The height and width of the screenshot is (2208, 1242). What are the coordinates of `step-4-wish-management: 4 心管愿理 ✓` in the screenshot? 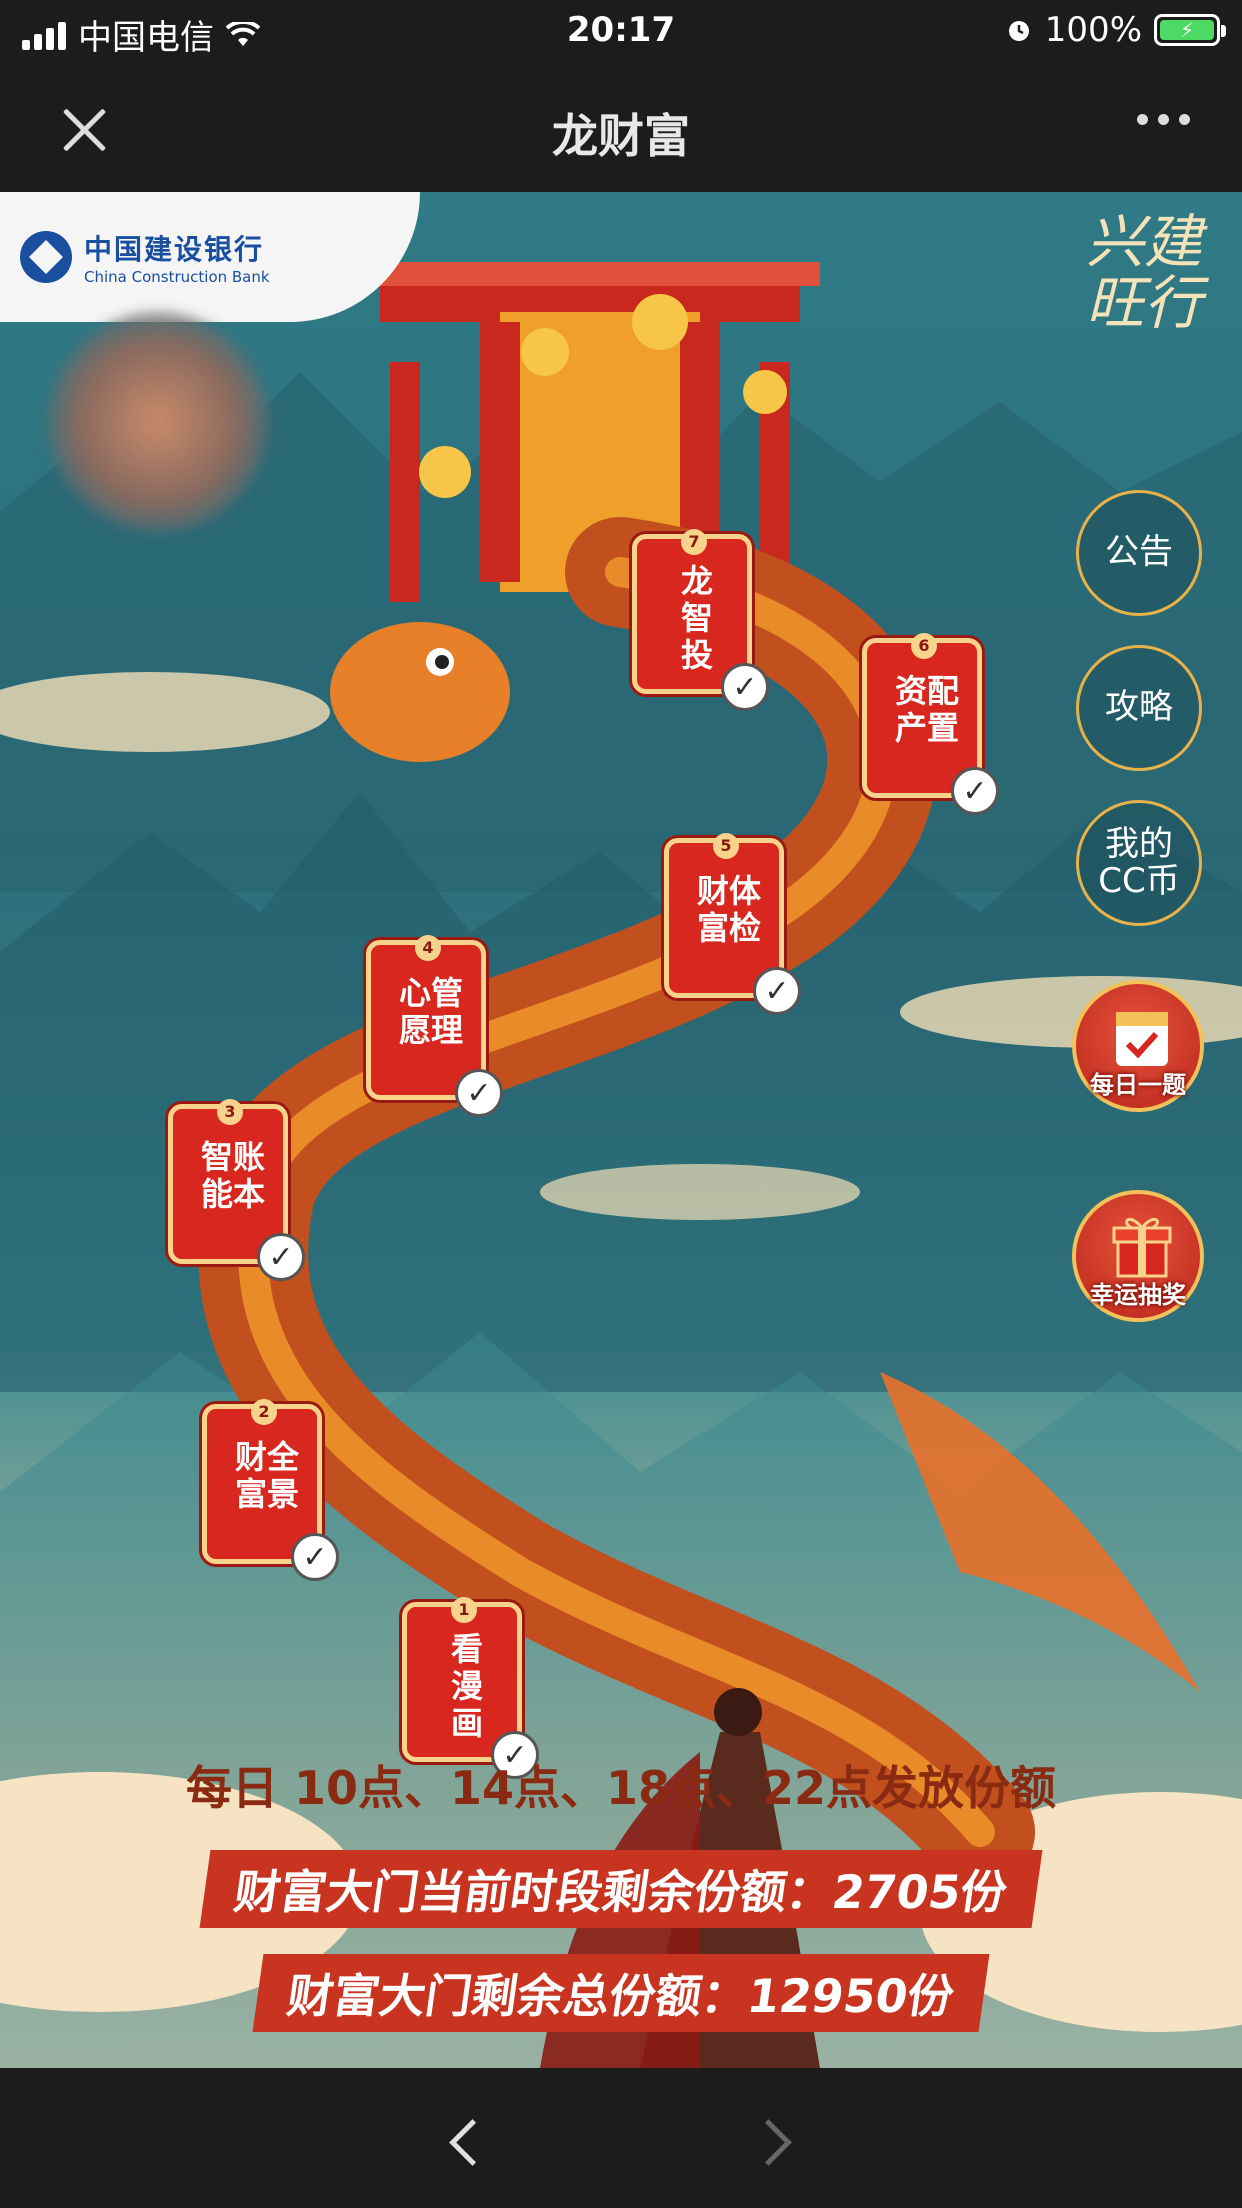 It's located at (434, 1026).